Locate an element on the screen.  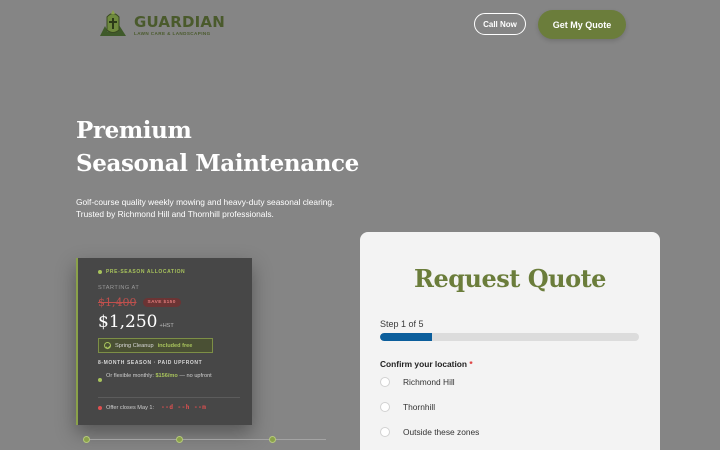
location-option-thornhill: Thornhill is located at coordinates (407, 407).